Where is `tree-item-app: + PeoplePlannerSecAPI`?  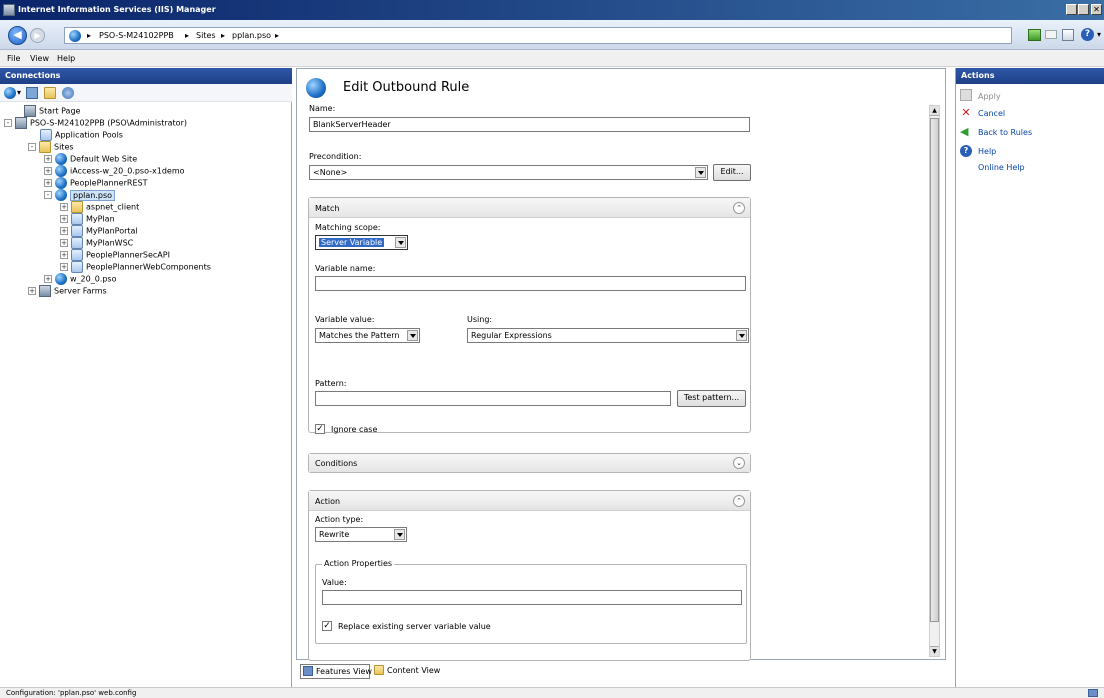 tree-item-app: + PeoplePlannerSecAPI is located at coordinates (115, 255).